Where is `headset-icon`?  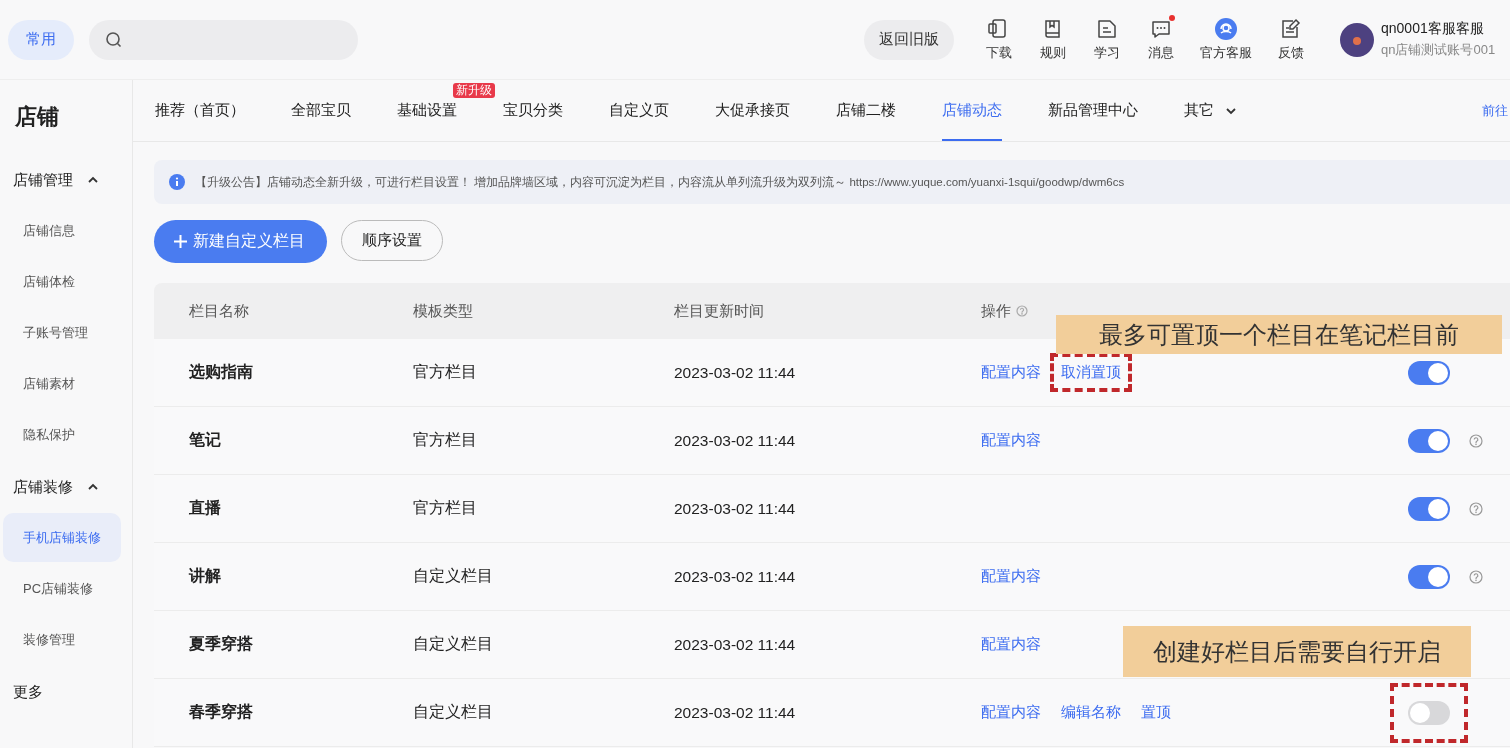
headset-icon is located at coordinates (1226, 28).